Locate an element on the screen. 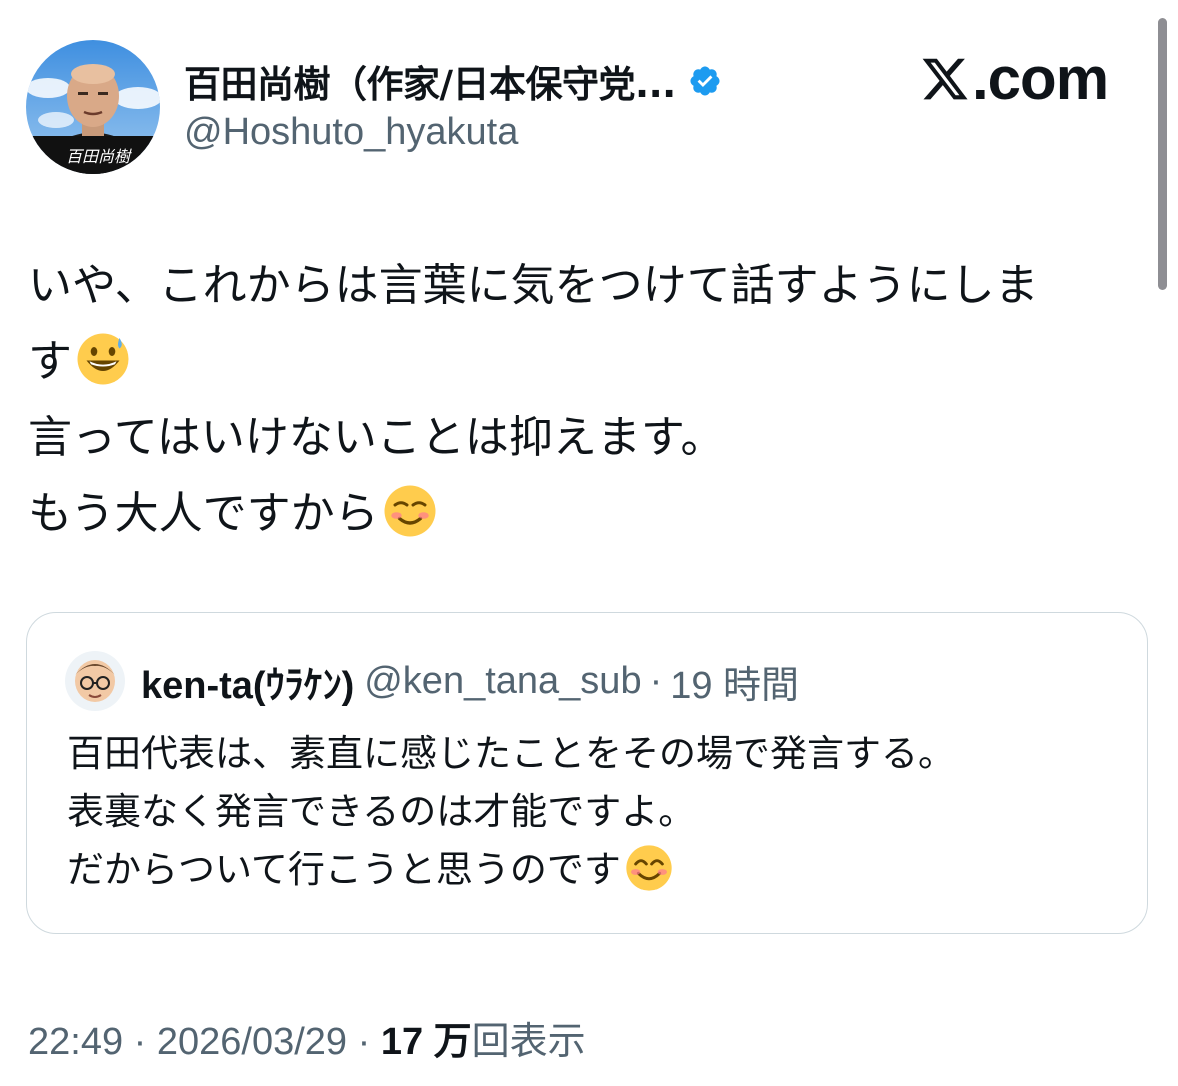 The image size is (1178, 1086). verified-badge-icon is located at coordinates (705, 81).